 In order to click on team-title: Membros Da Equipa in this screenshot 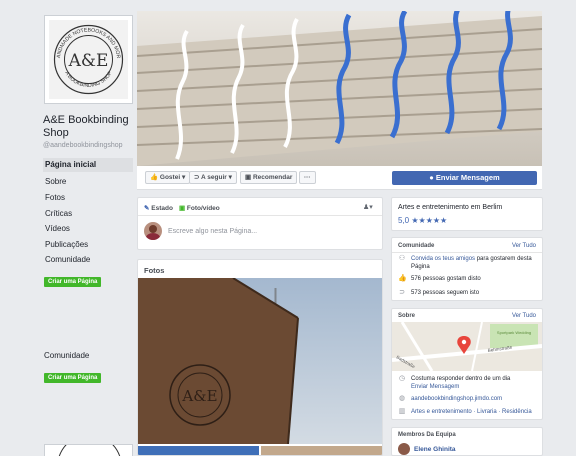, I will do `click(427, 435)`.